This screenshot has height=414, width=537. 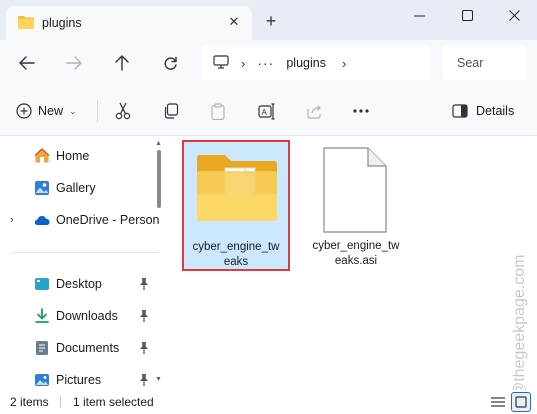 I want to click on chevron-down-icon: ⌄, so click(x=73, y=110).